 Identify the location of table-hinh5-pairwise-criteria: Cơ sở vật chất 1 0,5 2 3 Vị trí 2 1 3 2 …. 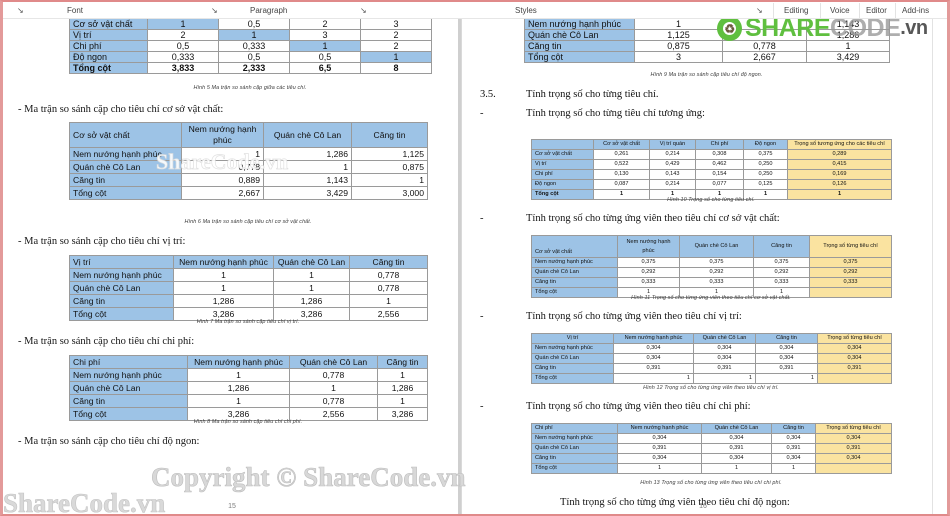
(250, 46).